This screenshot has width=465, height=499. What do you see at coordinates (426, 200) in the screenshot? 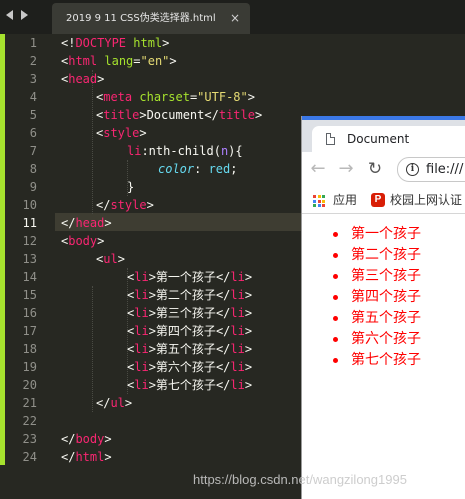
I see `bookmark-campus-auth: 校园上网认证` at bounding box center [426, 200].